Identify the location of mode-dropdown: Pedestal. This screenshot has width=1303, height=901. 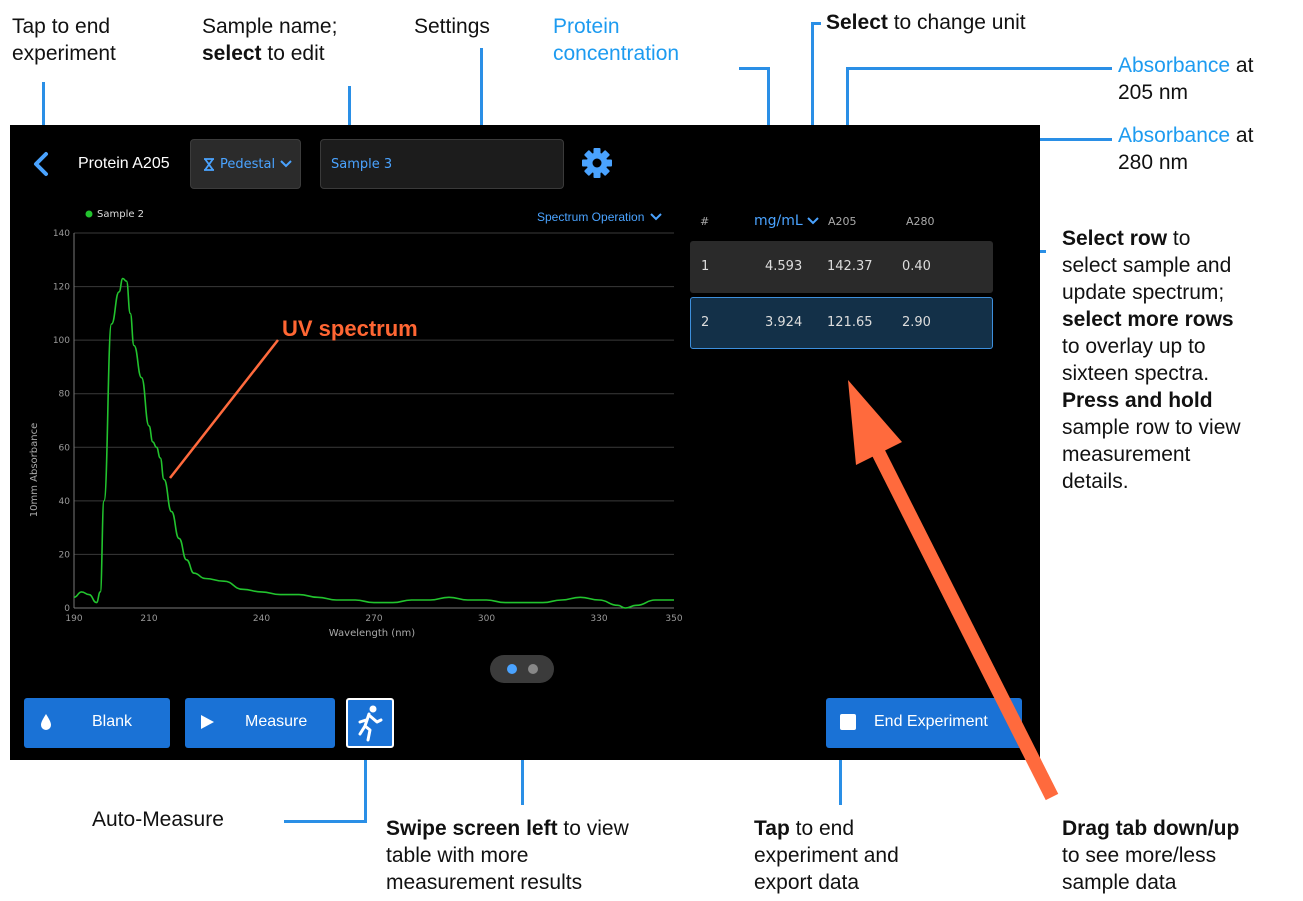
(245, 164).